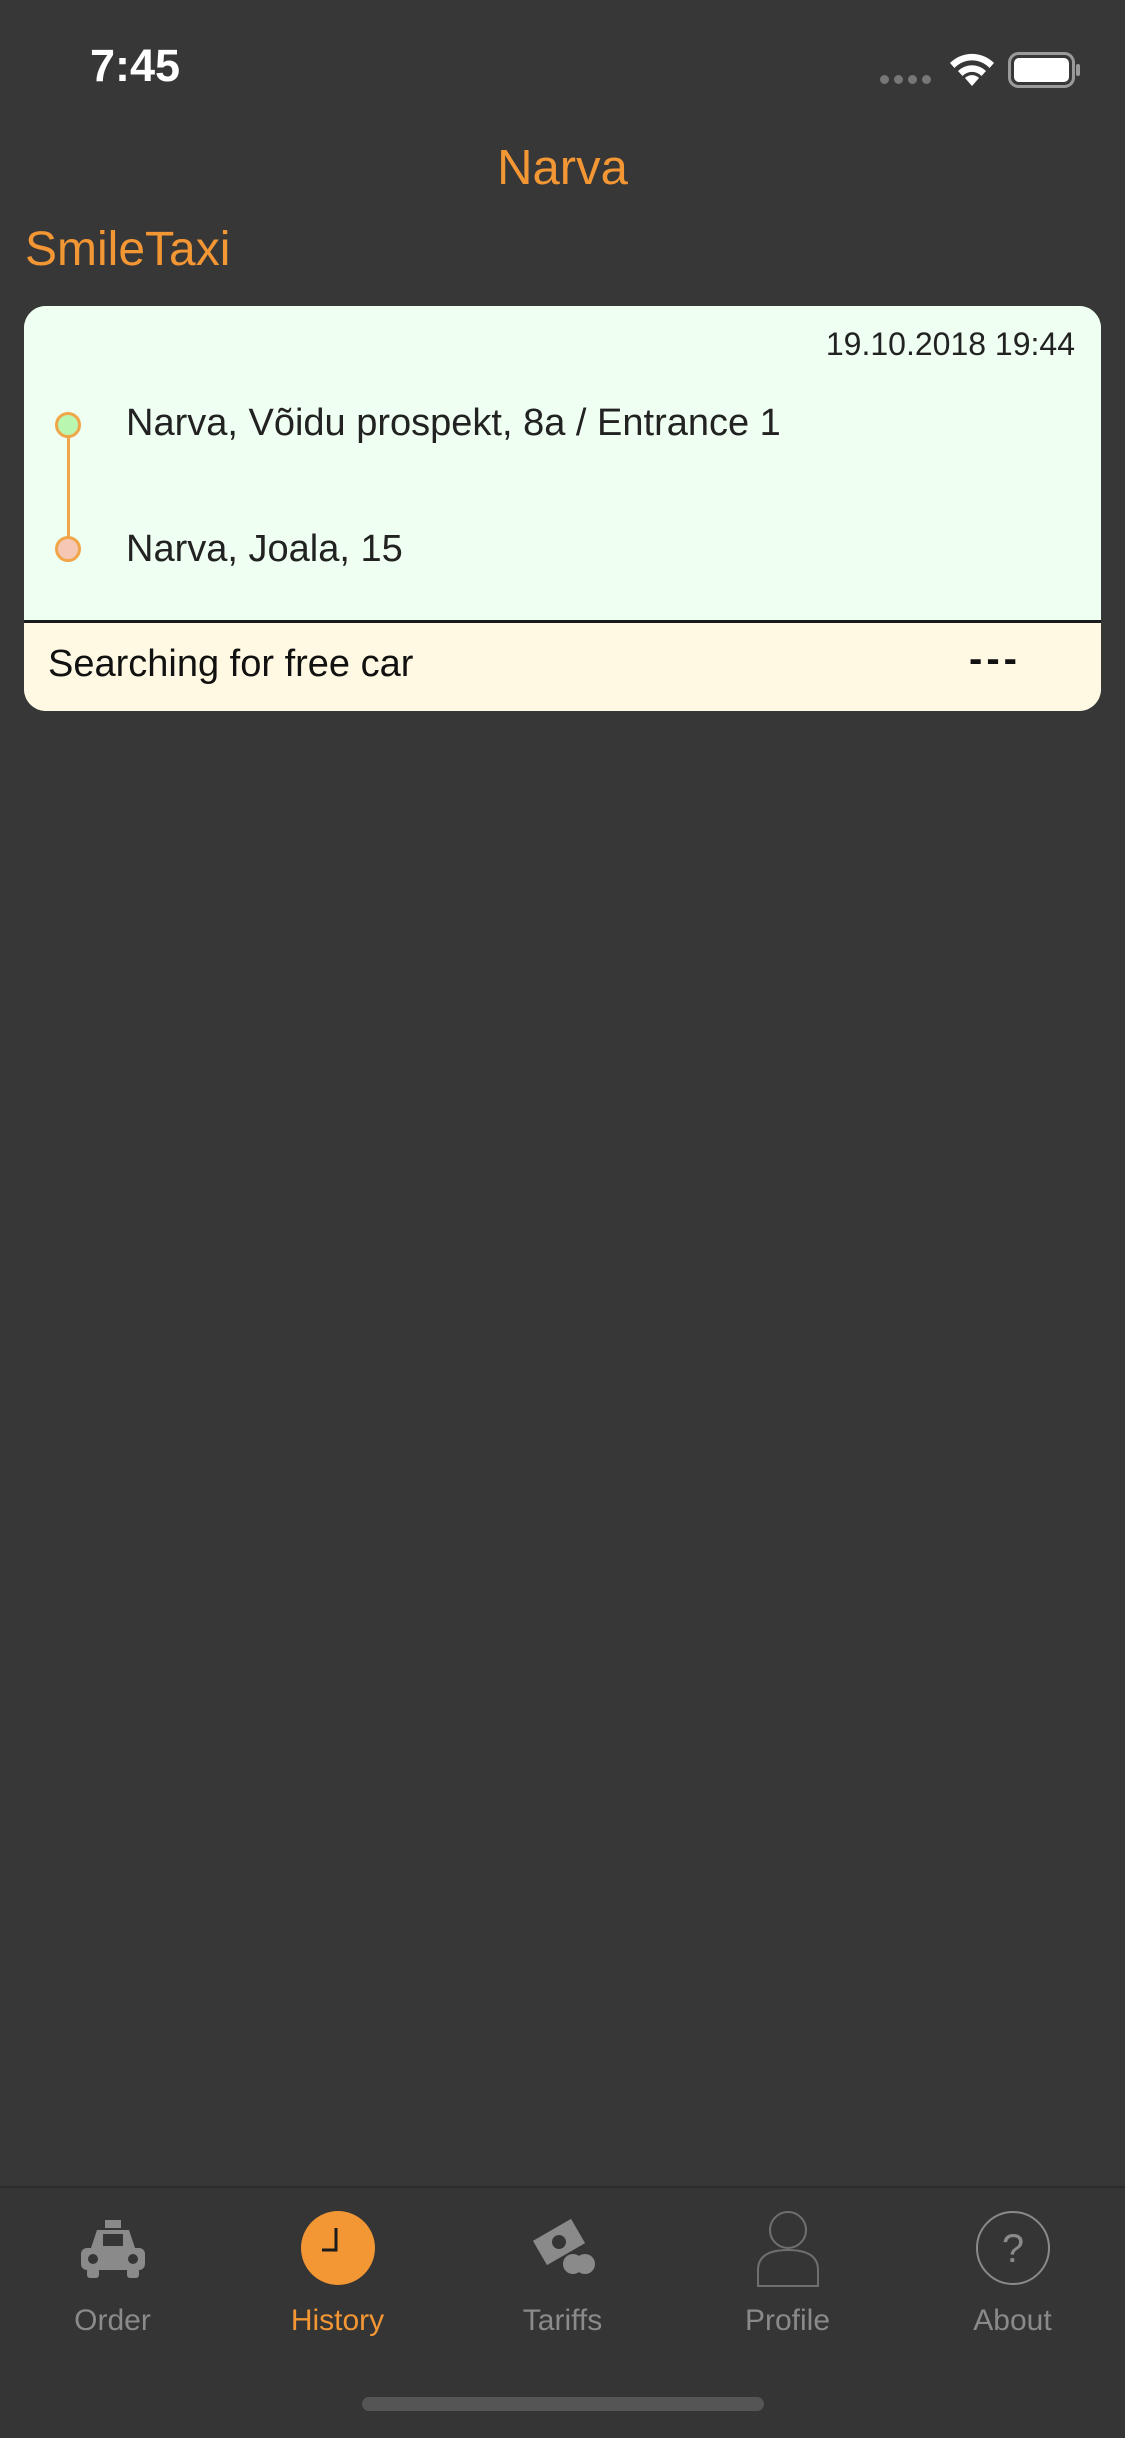 Image resolution: width=1125 pixels, height=2438 pixels. What do you see at coordinates (995, 659) in the screenshot?
I see `order-price: ---` at bounding box center [995, 659].